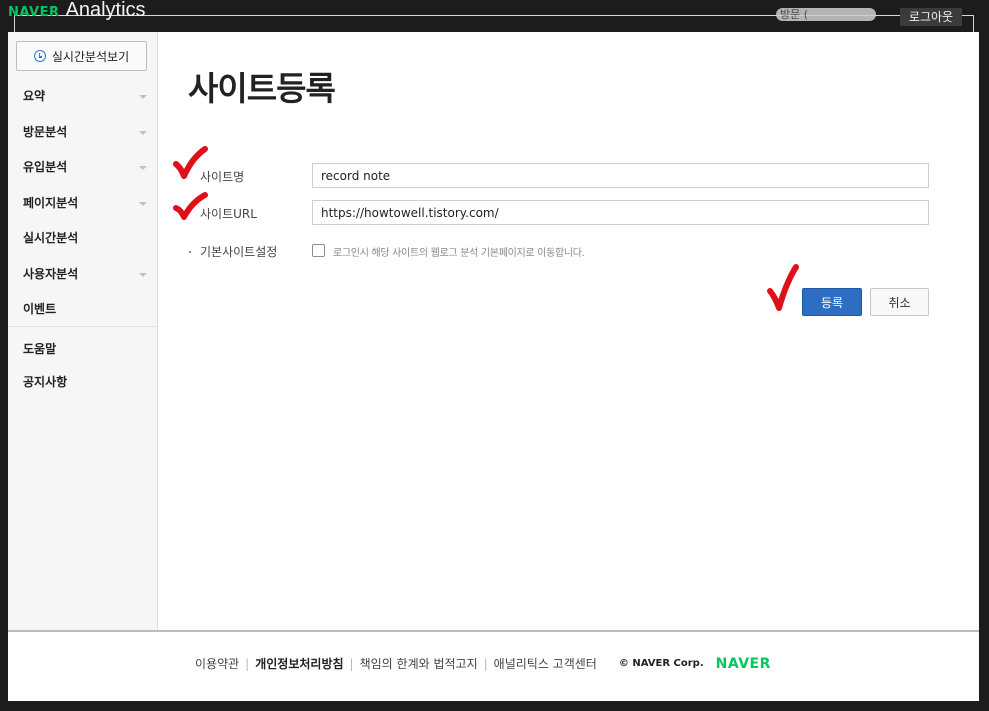 This screenshot has height=711, width=989. What do you see at coordinates (45, 167) in the screenshot?
I see `sidebar-item-label: 유입분석` at bounding box center [45, 167].